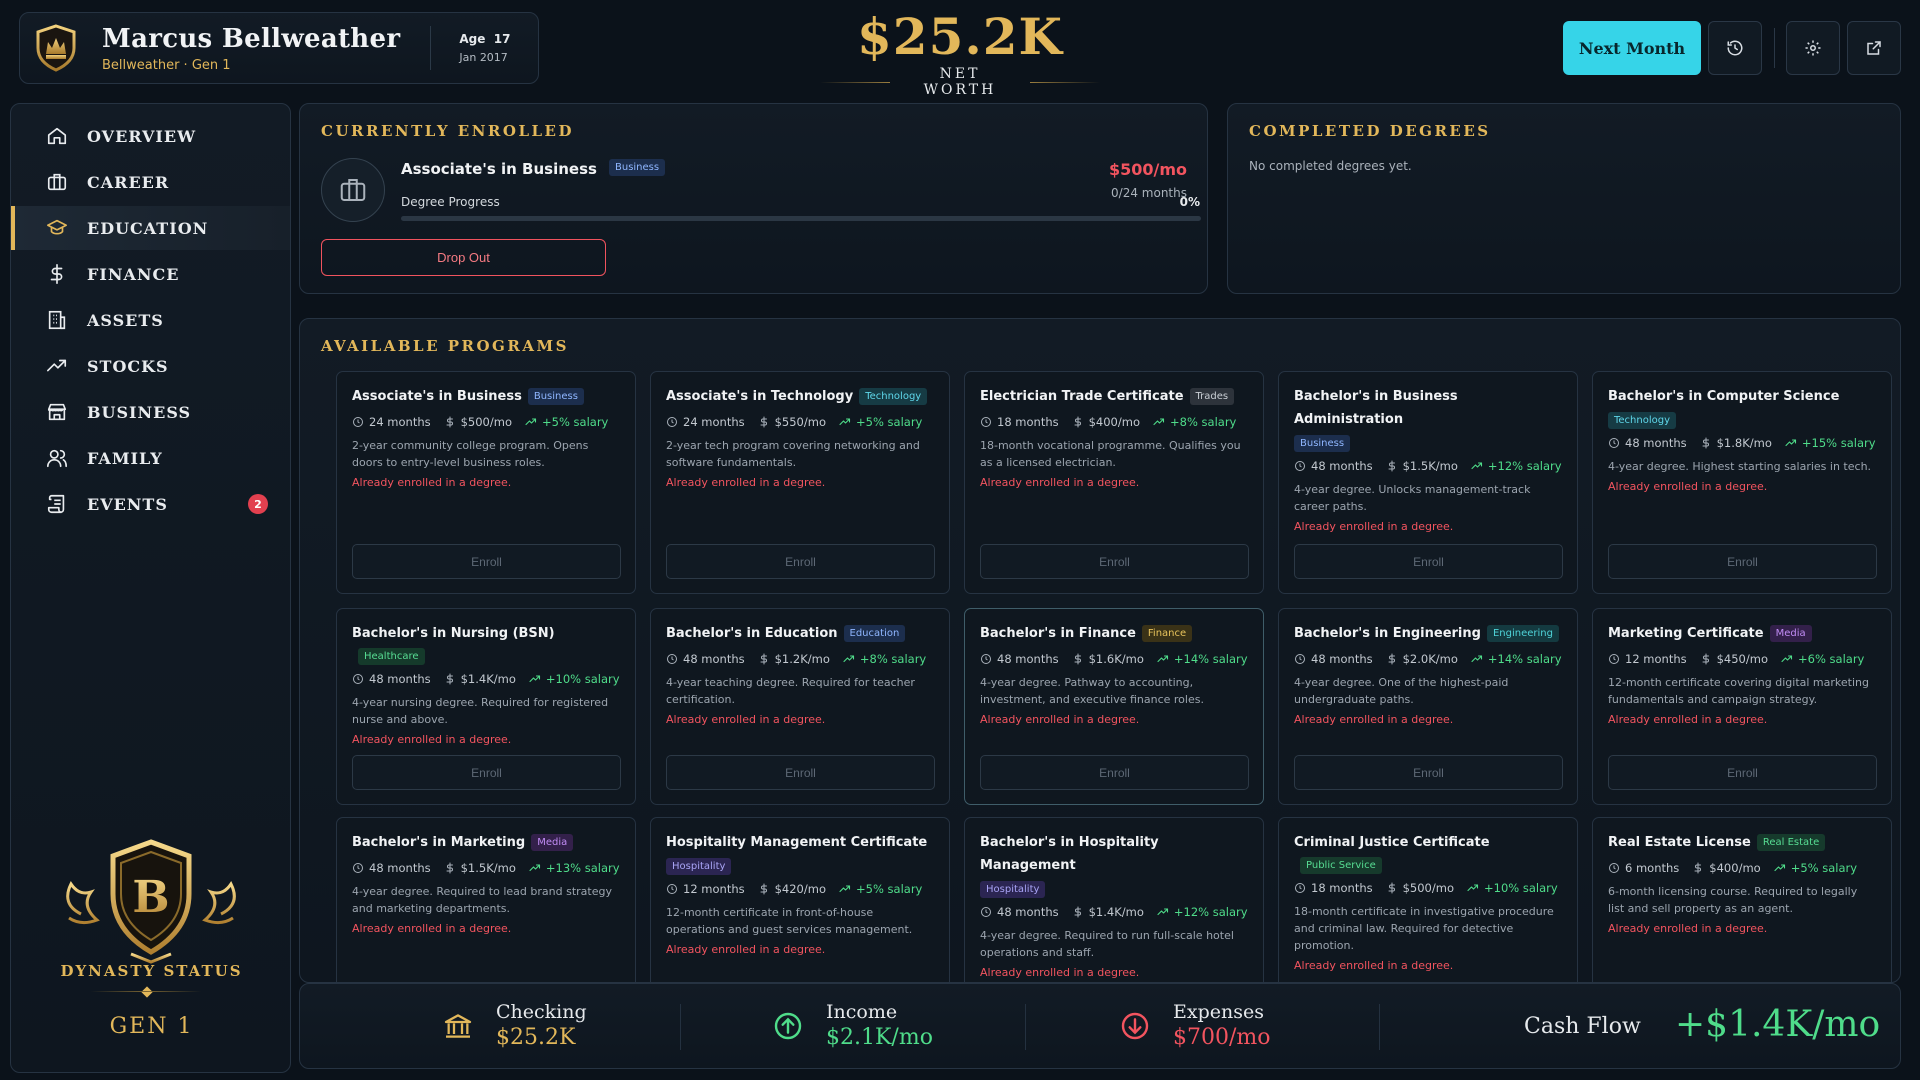  I want to click on sidebar-item-education: EDUCATION, so click(150, 228).